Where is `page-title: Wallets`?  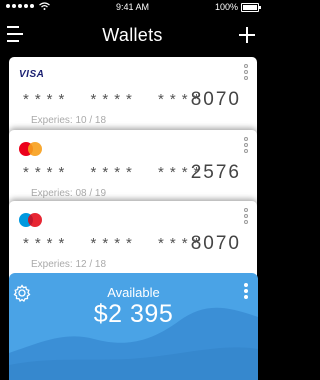 page-title: Wallets is located at coordinates (132, 35).